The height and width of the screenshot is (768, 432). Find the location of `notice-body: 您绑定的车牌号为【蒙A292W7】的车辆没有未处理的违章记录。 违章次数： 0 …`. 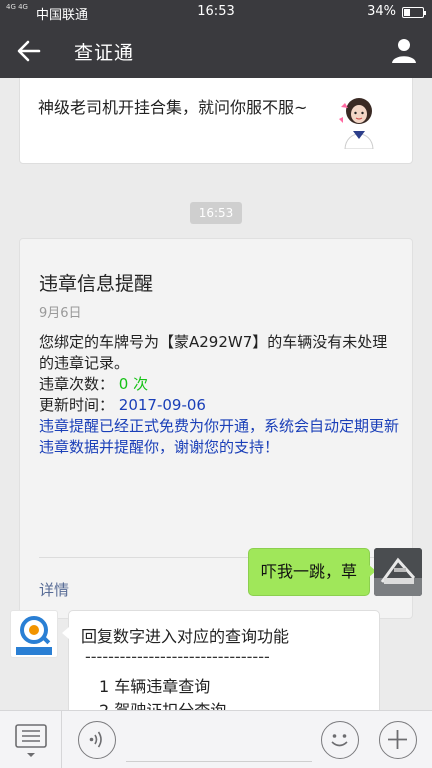

notice-body: 您绑定的车牌号为【蒙A292W7】的车辆没有未处理的违章记录。 违章次数： 0 … is located at coordinates (219, 395).